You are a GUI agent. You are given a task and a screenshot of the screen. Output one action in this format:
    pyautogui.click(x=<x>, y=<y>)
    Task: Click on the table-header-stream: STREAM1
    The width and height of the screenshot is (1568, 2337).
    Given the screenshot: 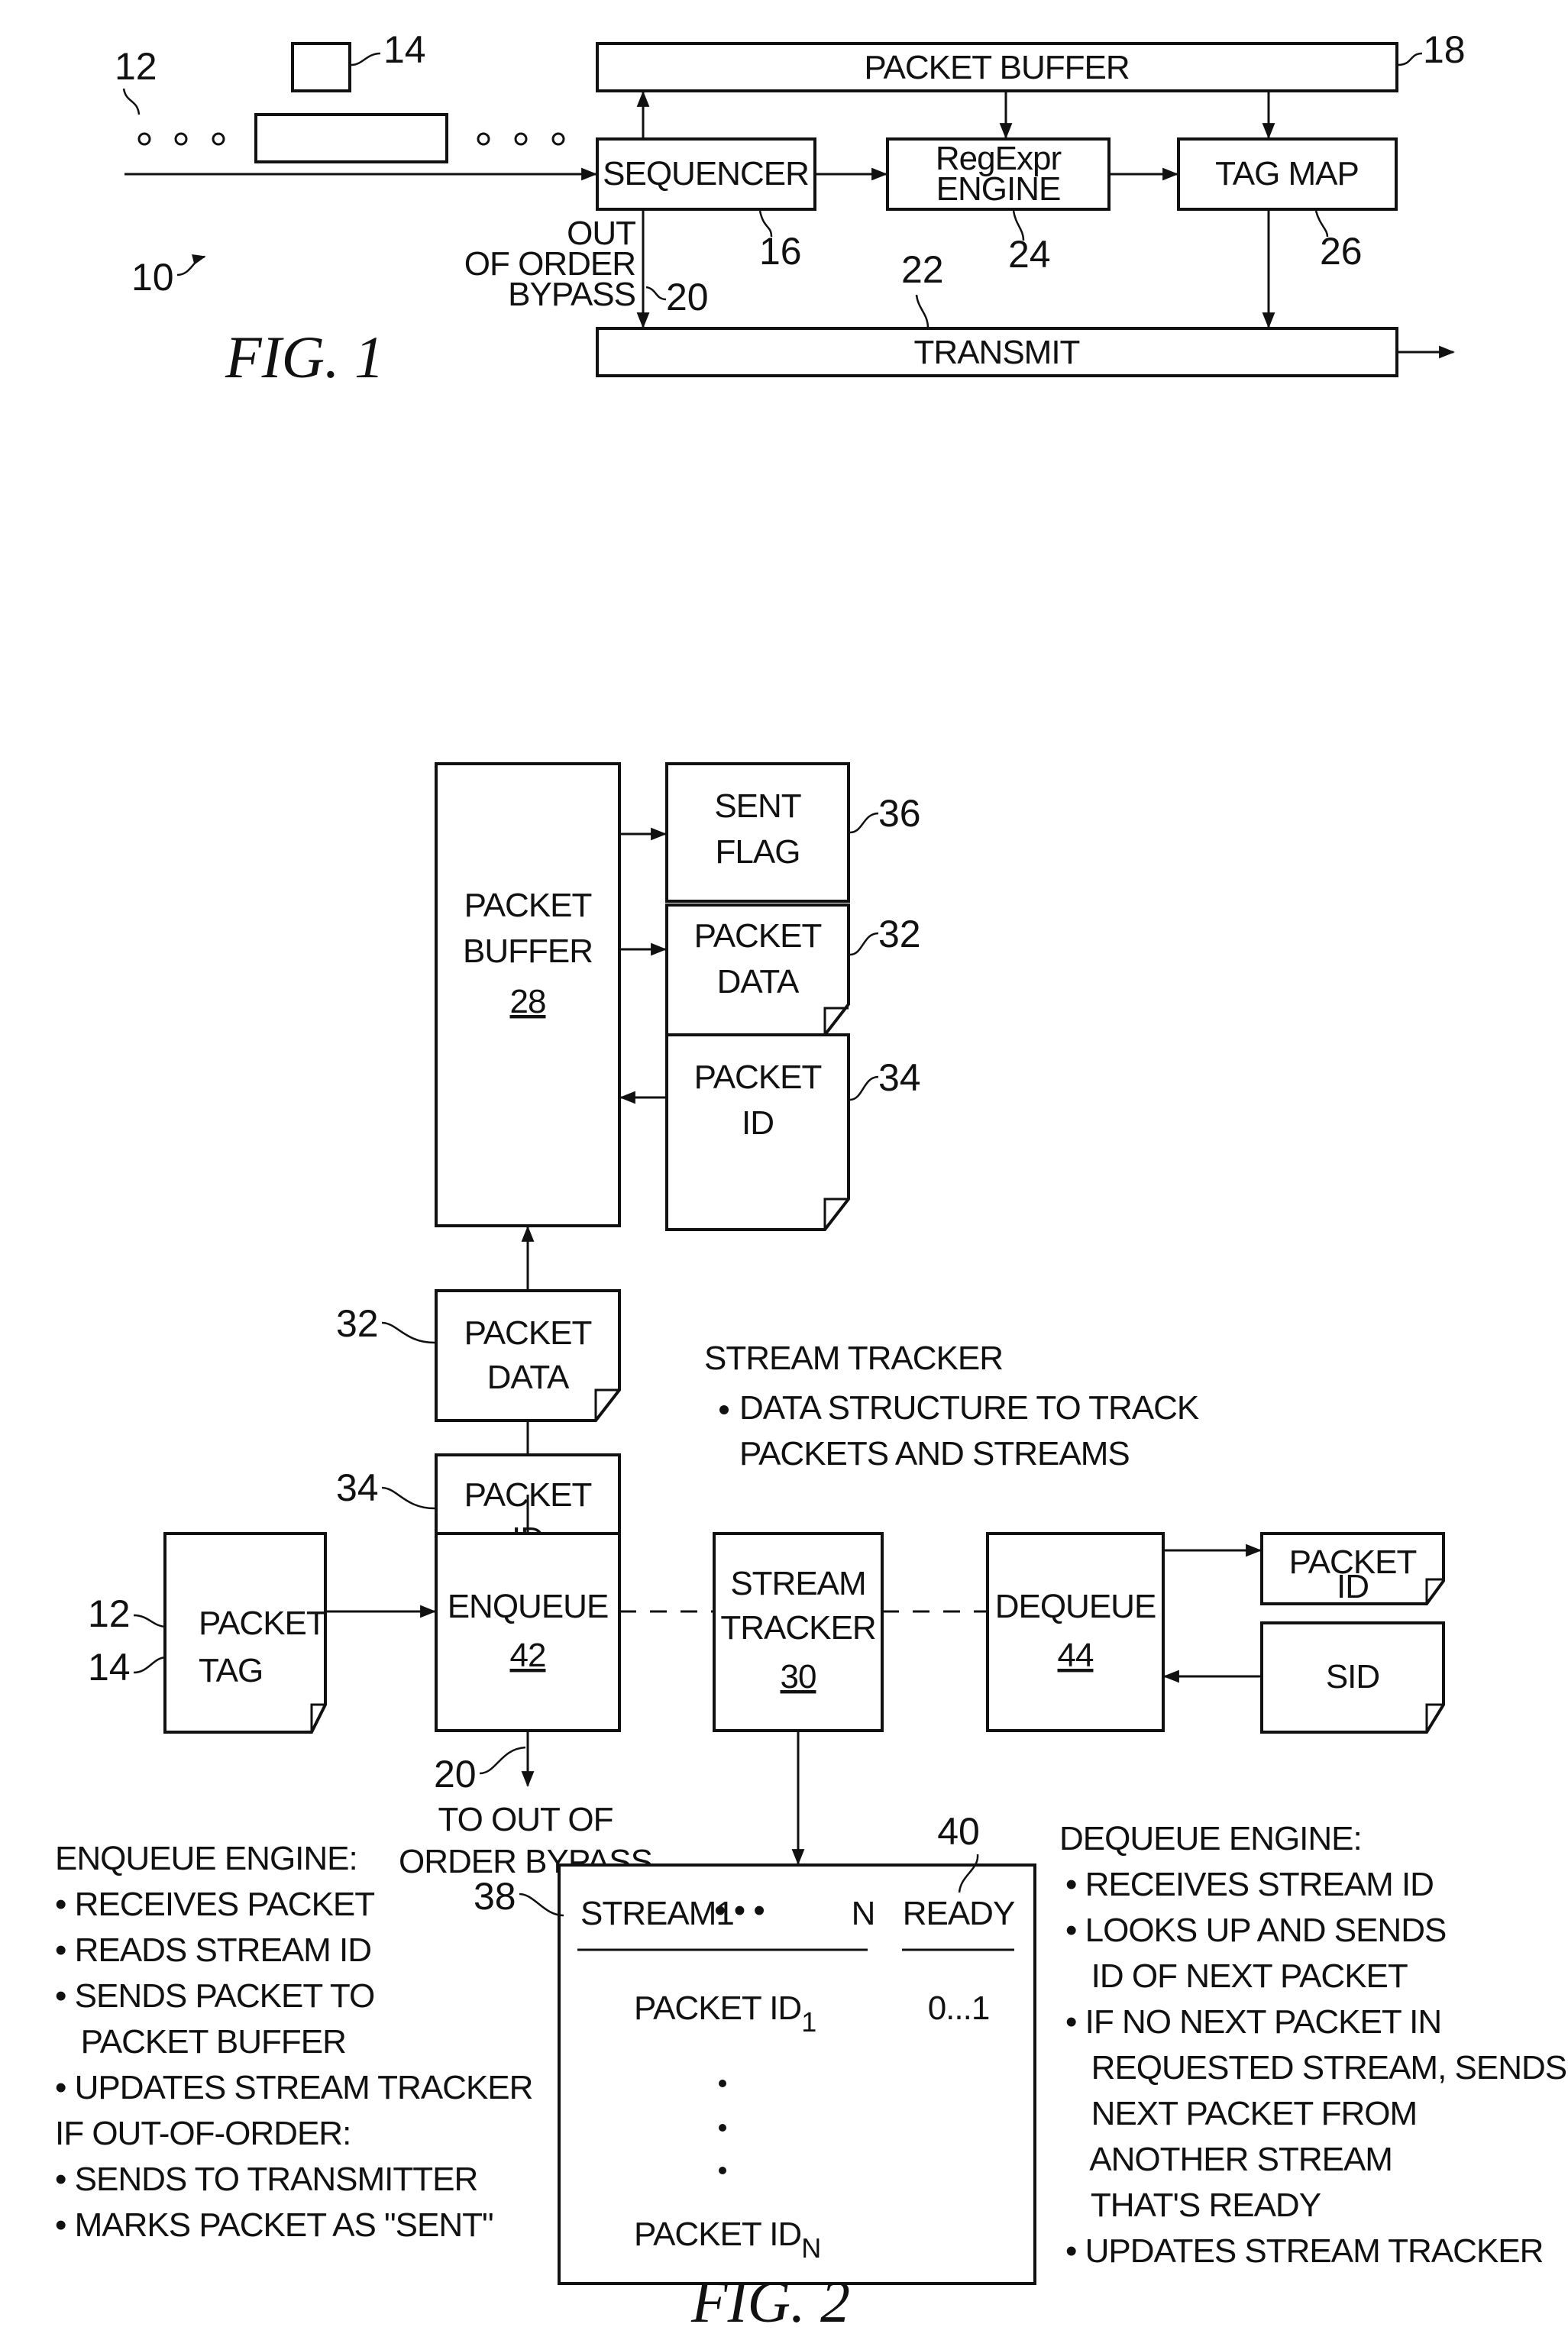 What is the action you would take?
    pyautogui.click(x=657, y=1913)
    